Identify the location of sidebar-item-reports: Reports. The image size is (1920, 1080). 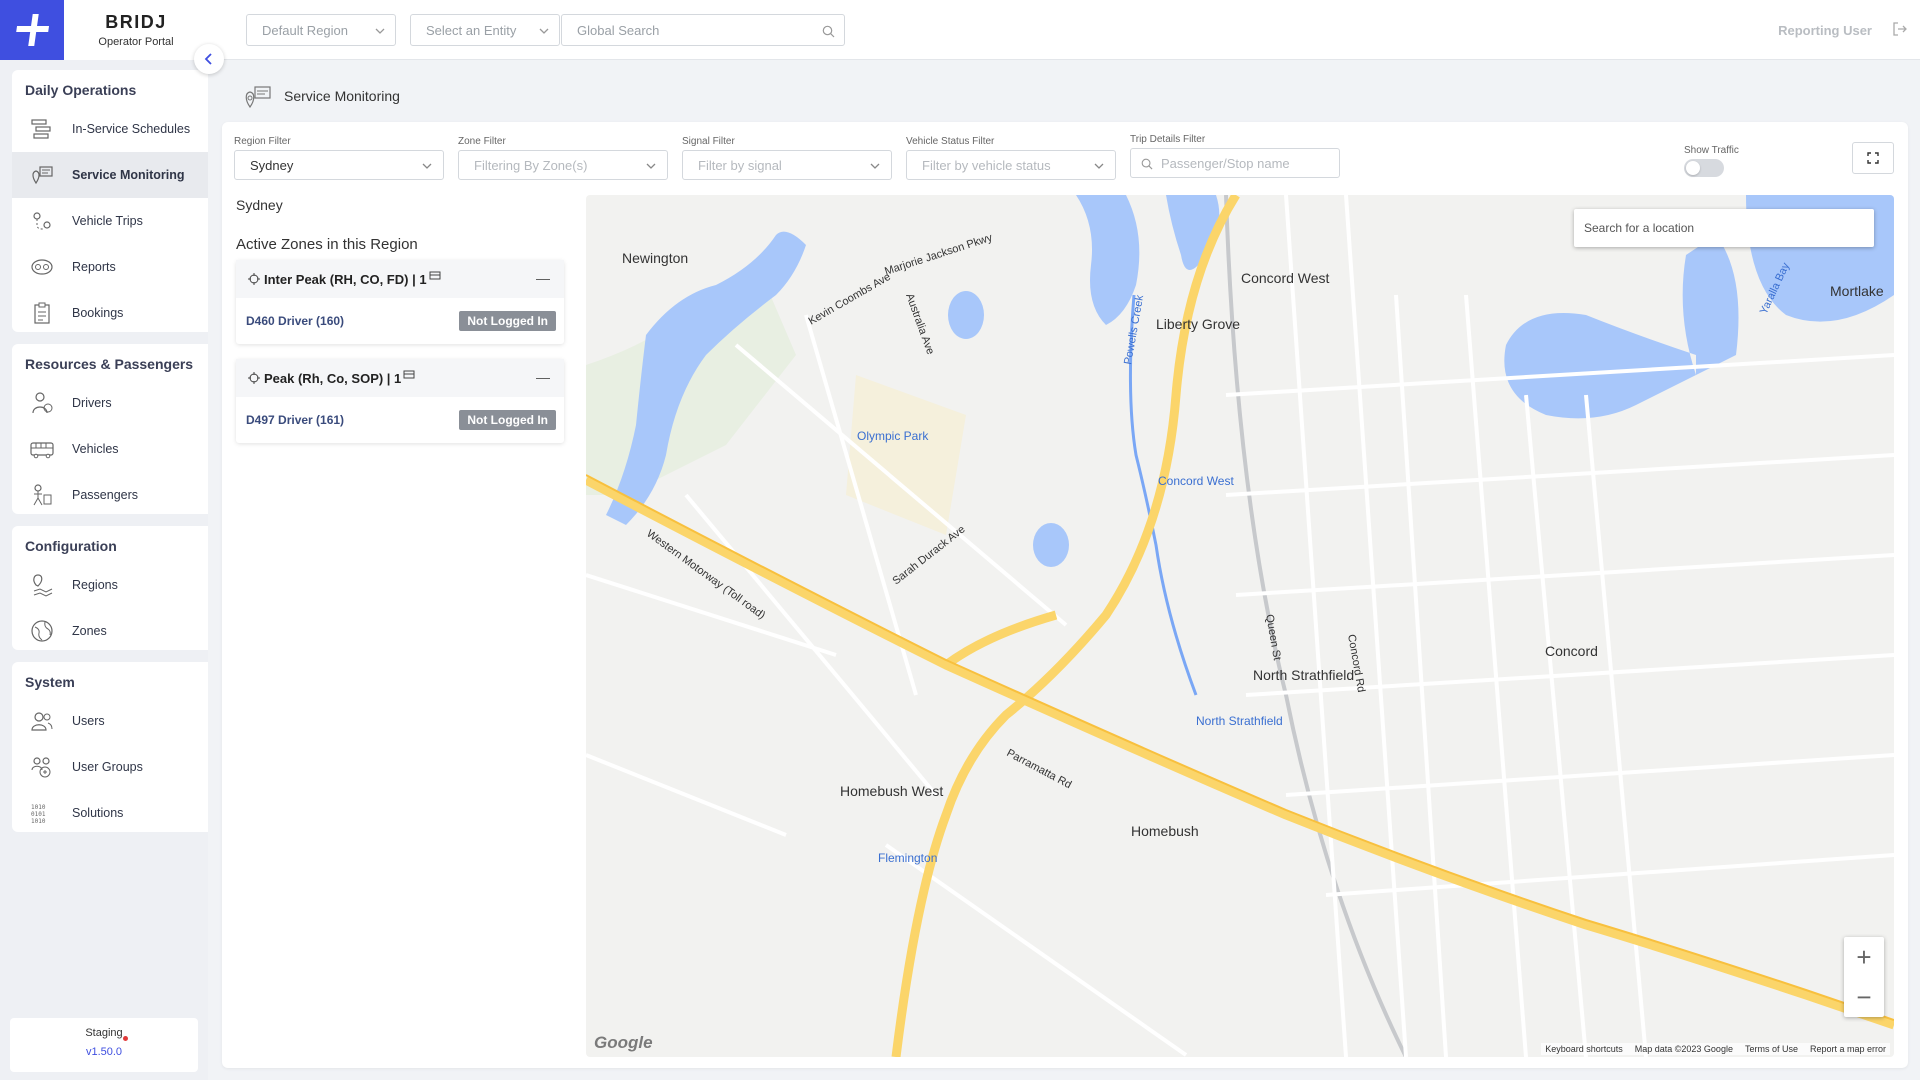
(110, 267).